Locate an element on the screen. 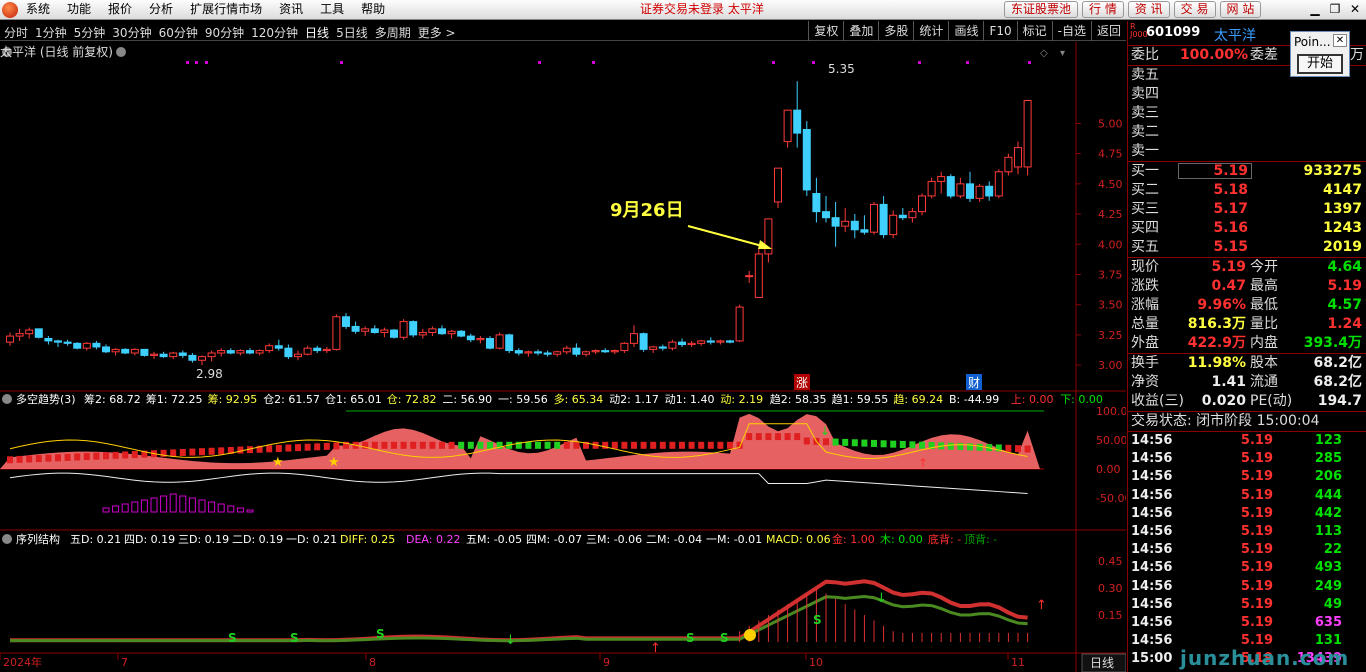  period-tab: 90分钟 is located at coordinates (224, 32).